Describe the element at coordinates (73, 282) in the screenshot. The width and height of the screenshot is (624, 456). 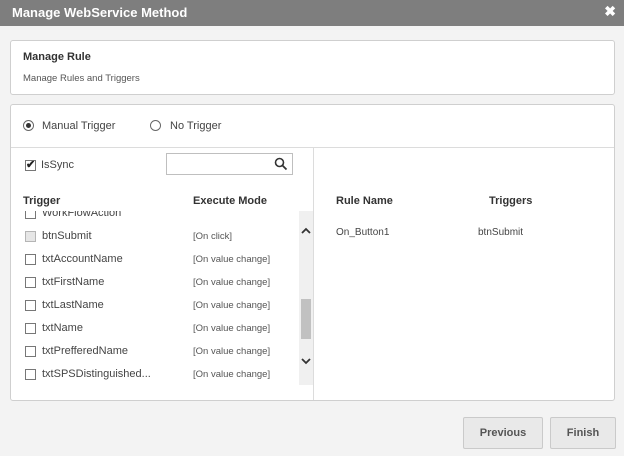
I see `trigger-name: txtFirstName` at that location.